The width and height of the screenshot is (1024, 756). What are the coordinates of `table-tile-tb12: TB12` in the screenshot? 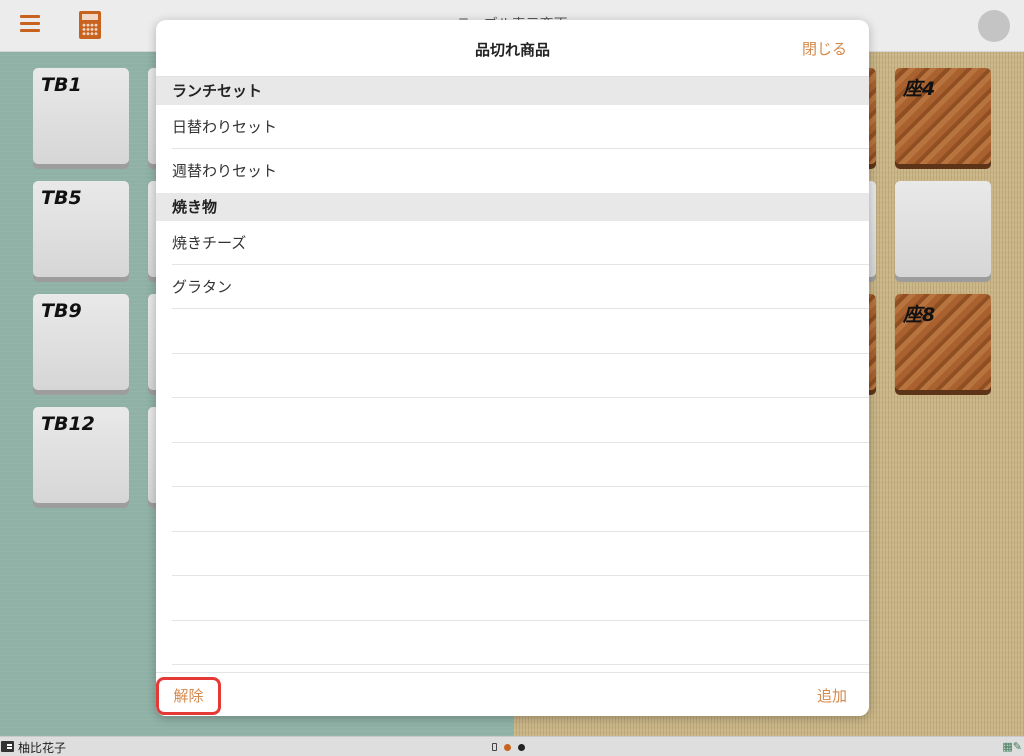 It's located at (81, 455).